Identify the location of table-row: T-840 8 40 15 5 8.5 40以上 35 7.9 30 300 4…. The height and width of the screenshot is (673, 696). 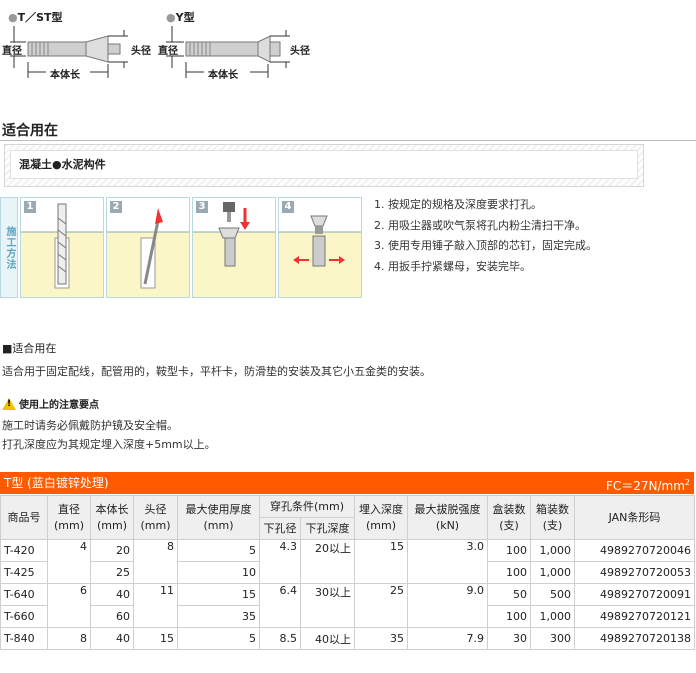
(348, 638).